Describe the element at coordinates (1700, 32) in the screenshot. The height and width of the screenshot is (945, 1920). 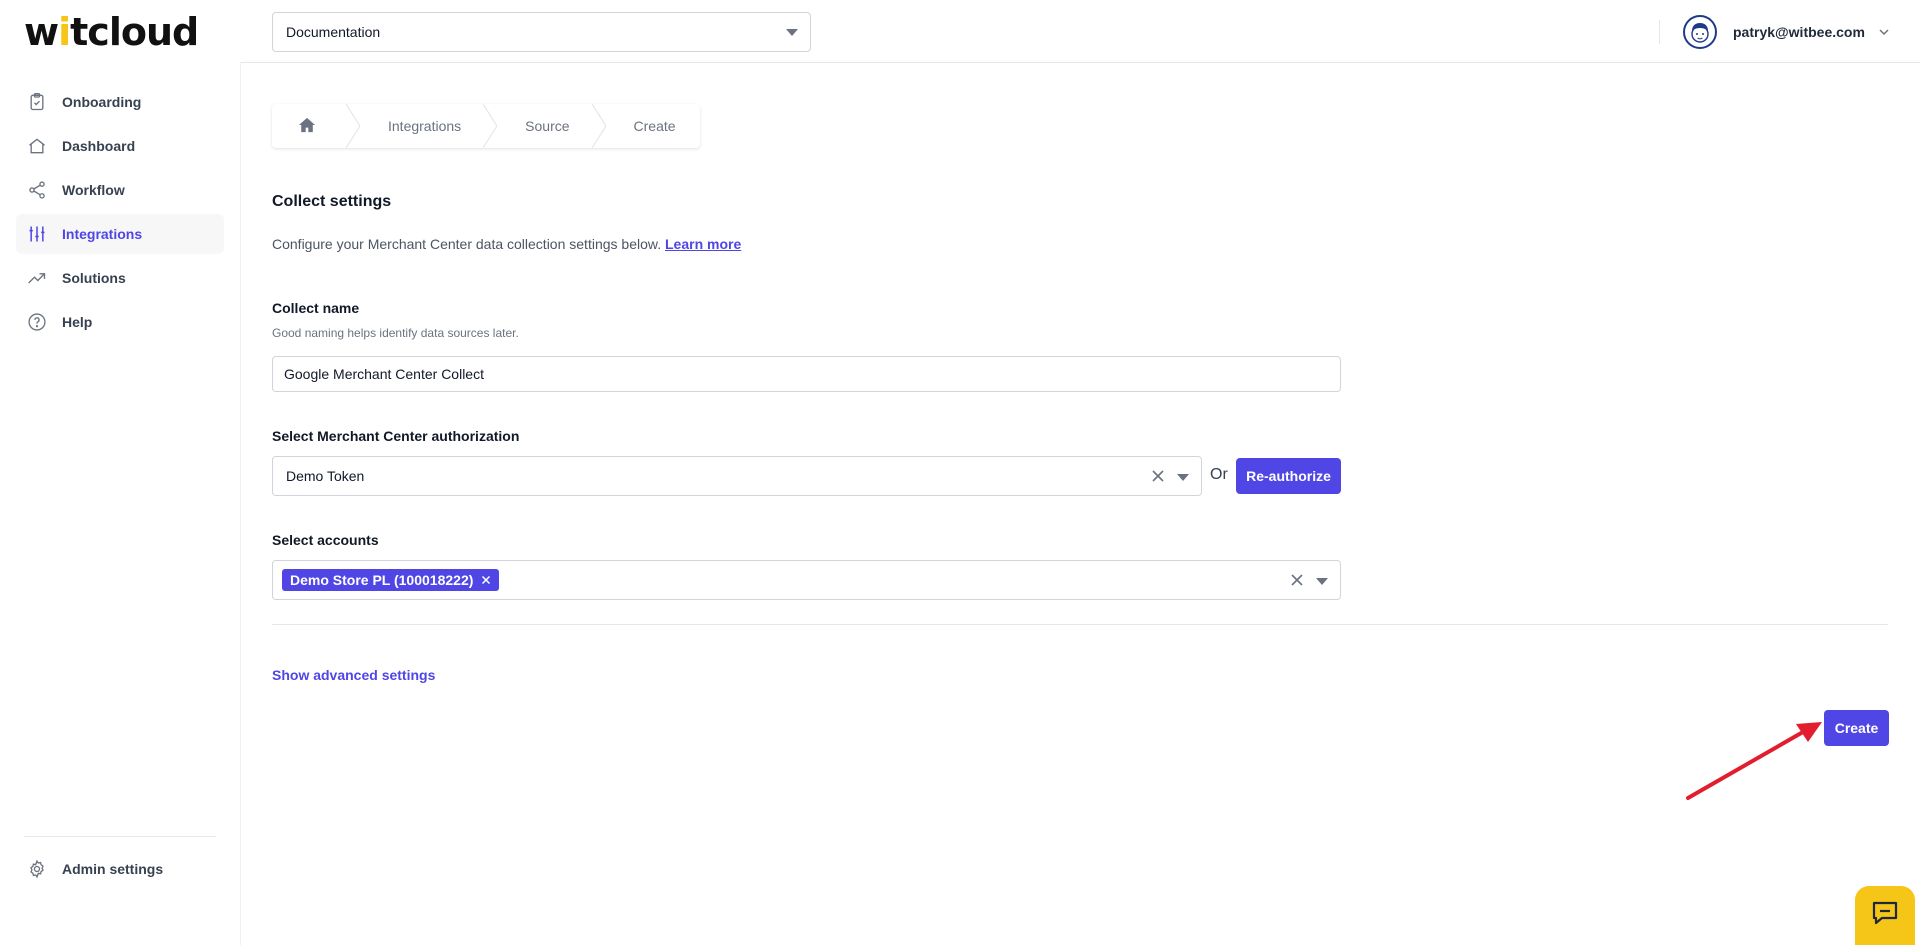
I see `avatar` at that location.